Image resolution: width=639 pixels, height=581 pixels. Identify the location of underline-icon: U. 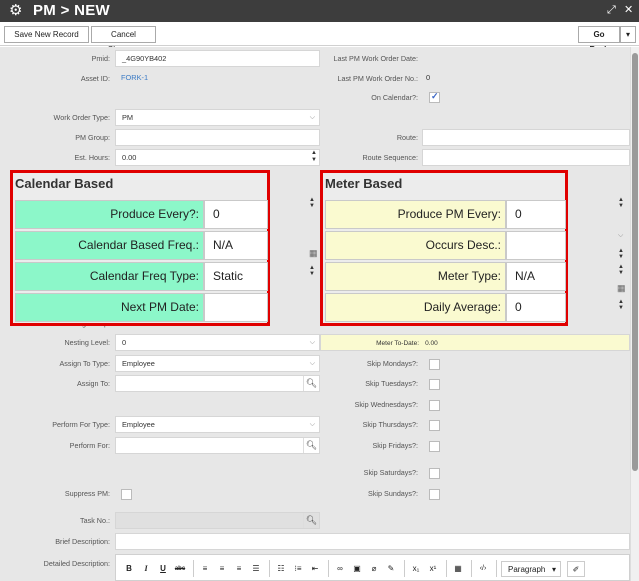
(163, 569).